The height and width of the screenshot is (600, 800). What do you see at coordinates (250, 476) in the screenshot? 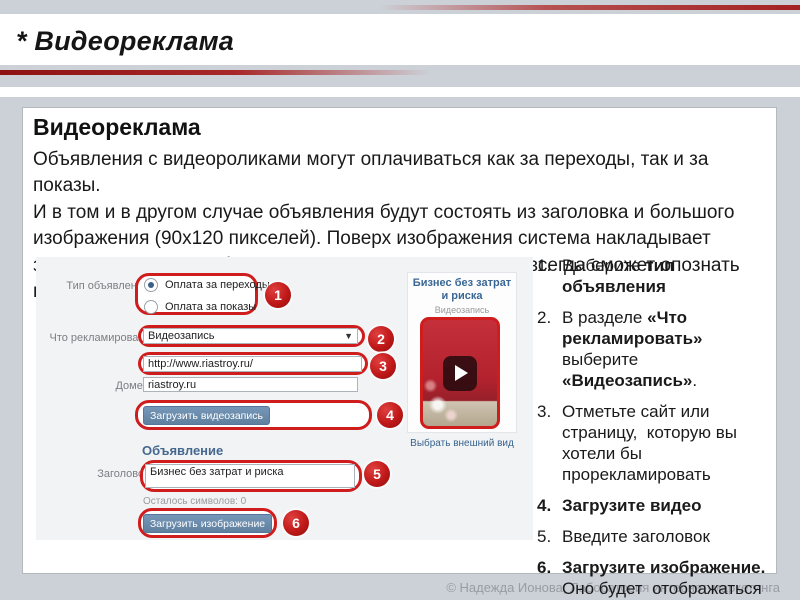
I see `title-input: Бизнес без затрат и риска` at bounding box center [250, 476].